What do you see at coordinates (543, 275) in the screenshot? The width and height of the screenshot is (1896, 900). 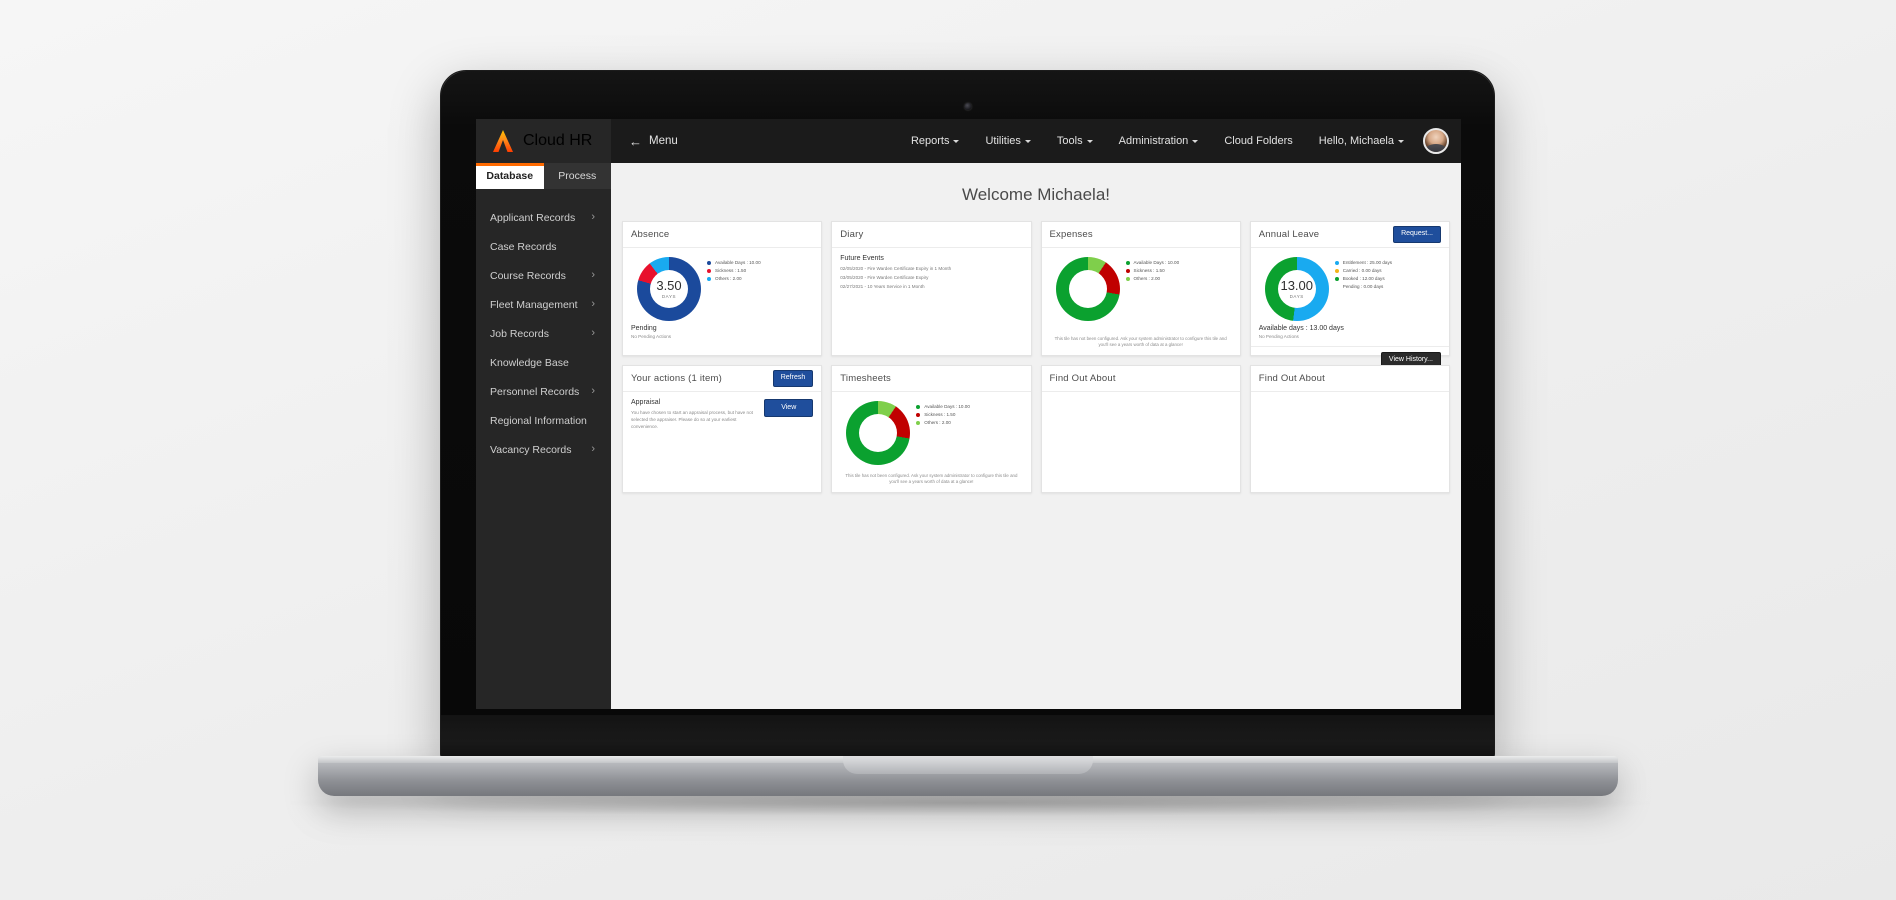 I see `sidebar-item-course-records: Course Records ›` at bounding box center [543, 275].